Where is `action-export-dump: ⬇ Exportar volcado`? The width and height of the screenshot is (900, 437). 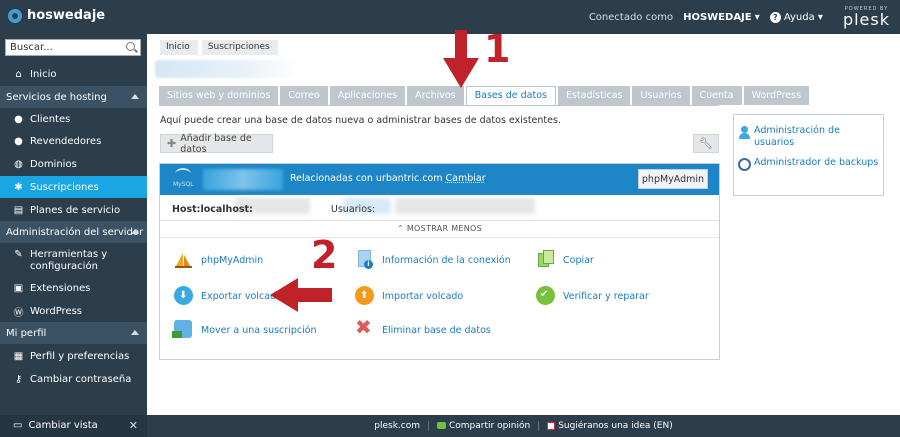 action-export-dump: ⬇ Exportar volcado is located at coordinates (228, 296).